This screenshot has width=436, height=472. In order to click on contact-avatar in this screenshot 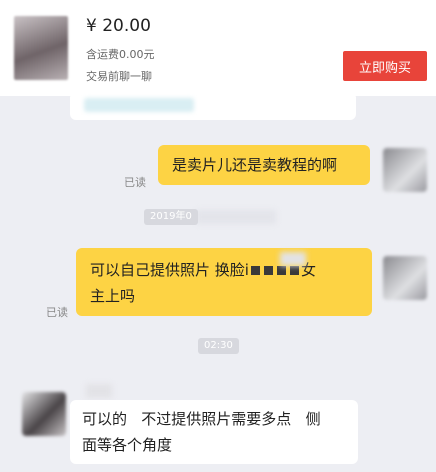, I will do `click(44, 414)`.